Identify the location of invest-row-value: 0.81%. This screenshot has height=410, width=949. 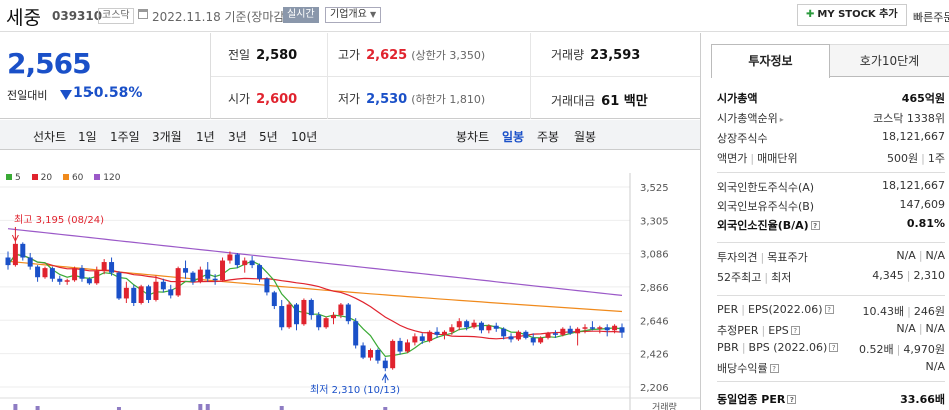
(926, 223).